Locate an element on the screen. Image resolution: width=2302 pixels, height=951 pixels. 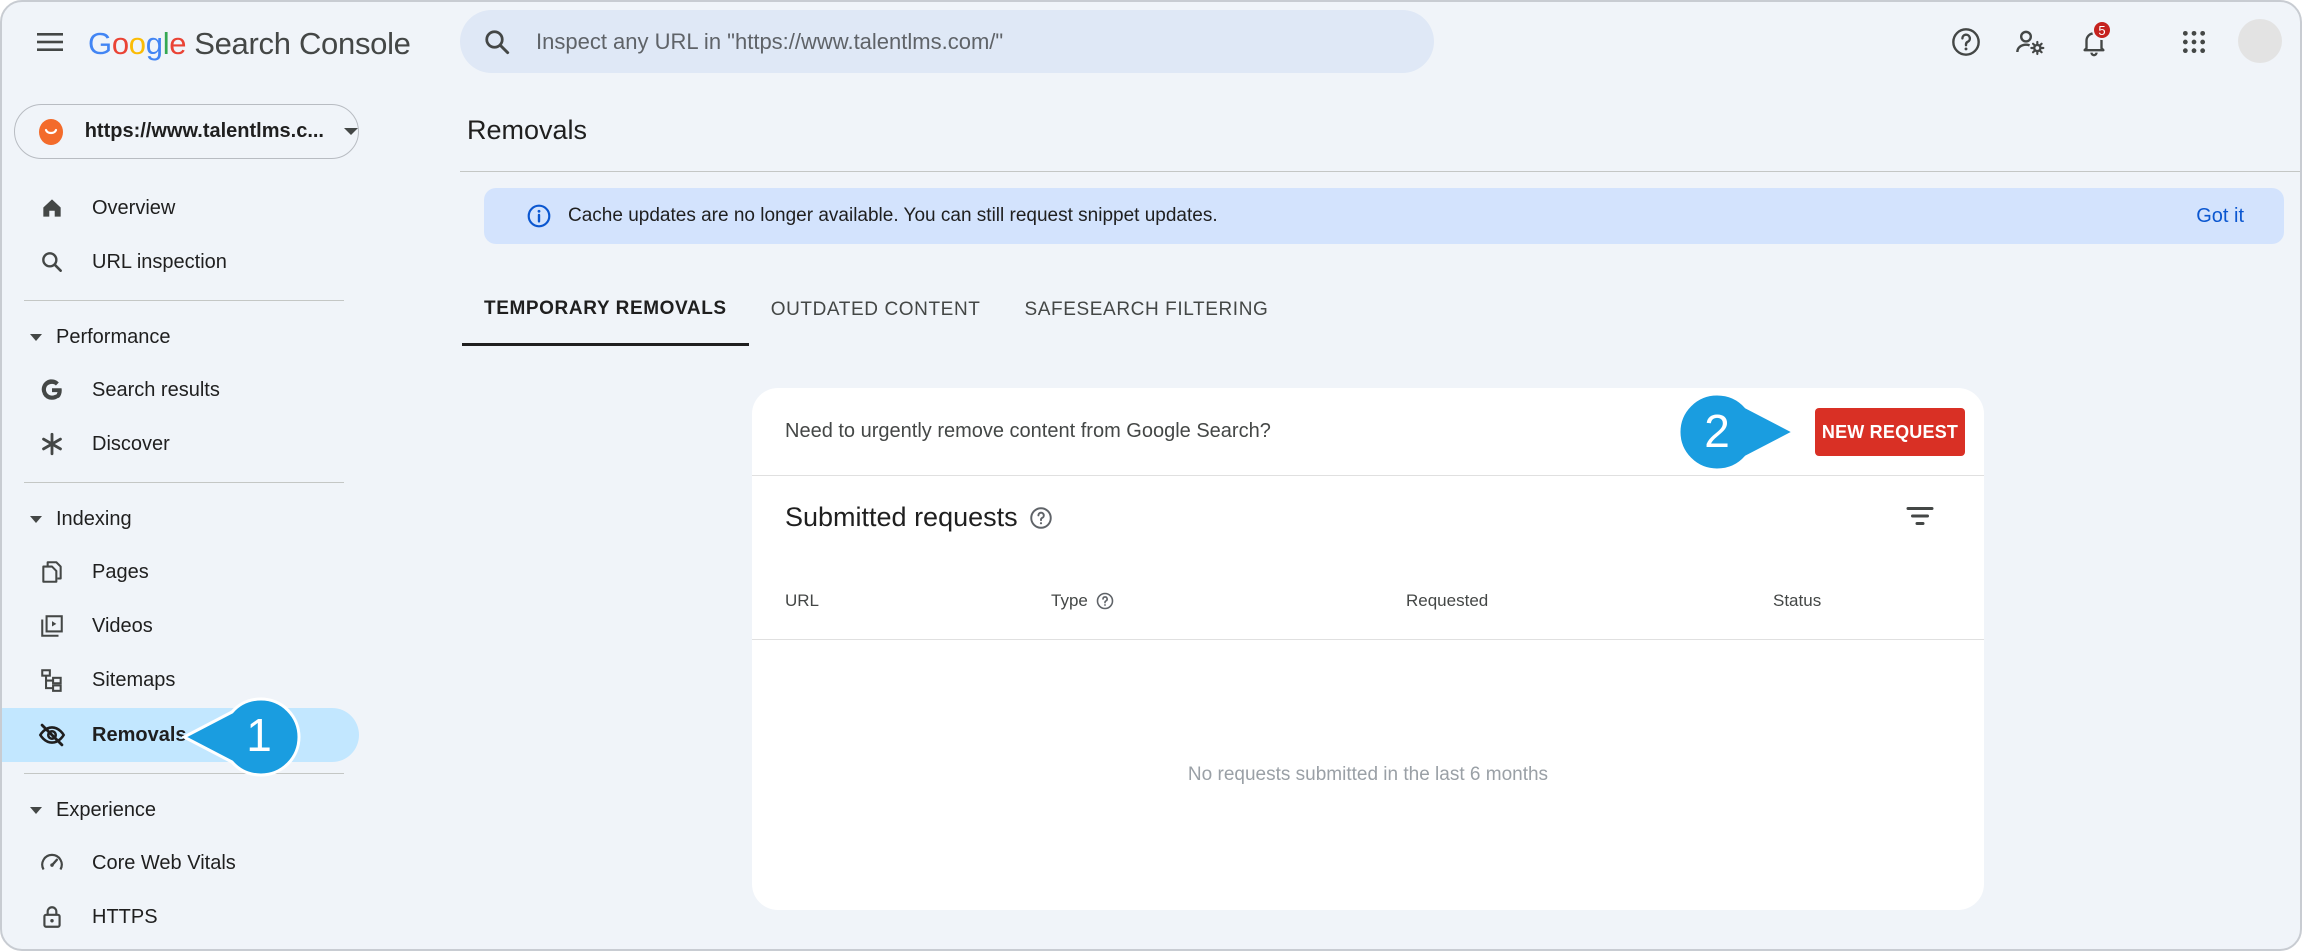
callout-number: 1 is located at coordinates (259, 735).